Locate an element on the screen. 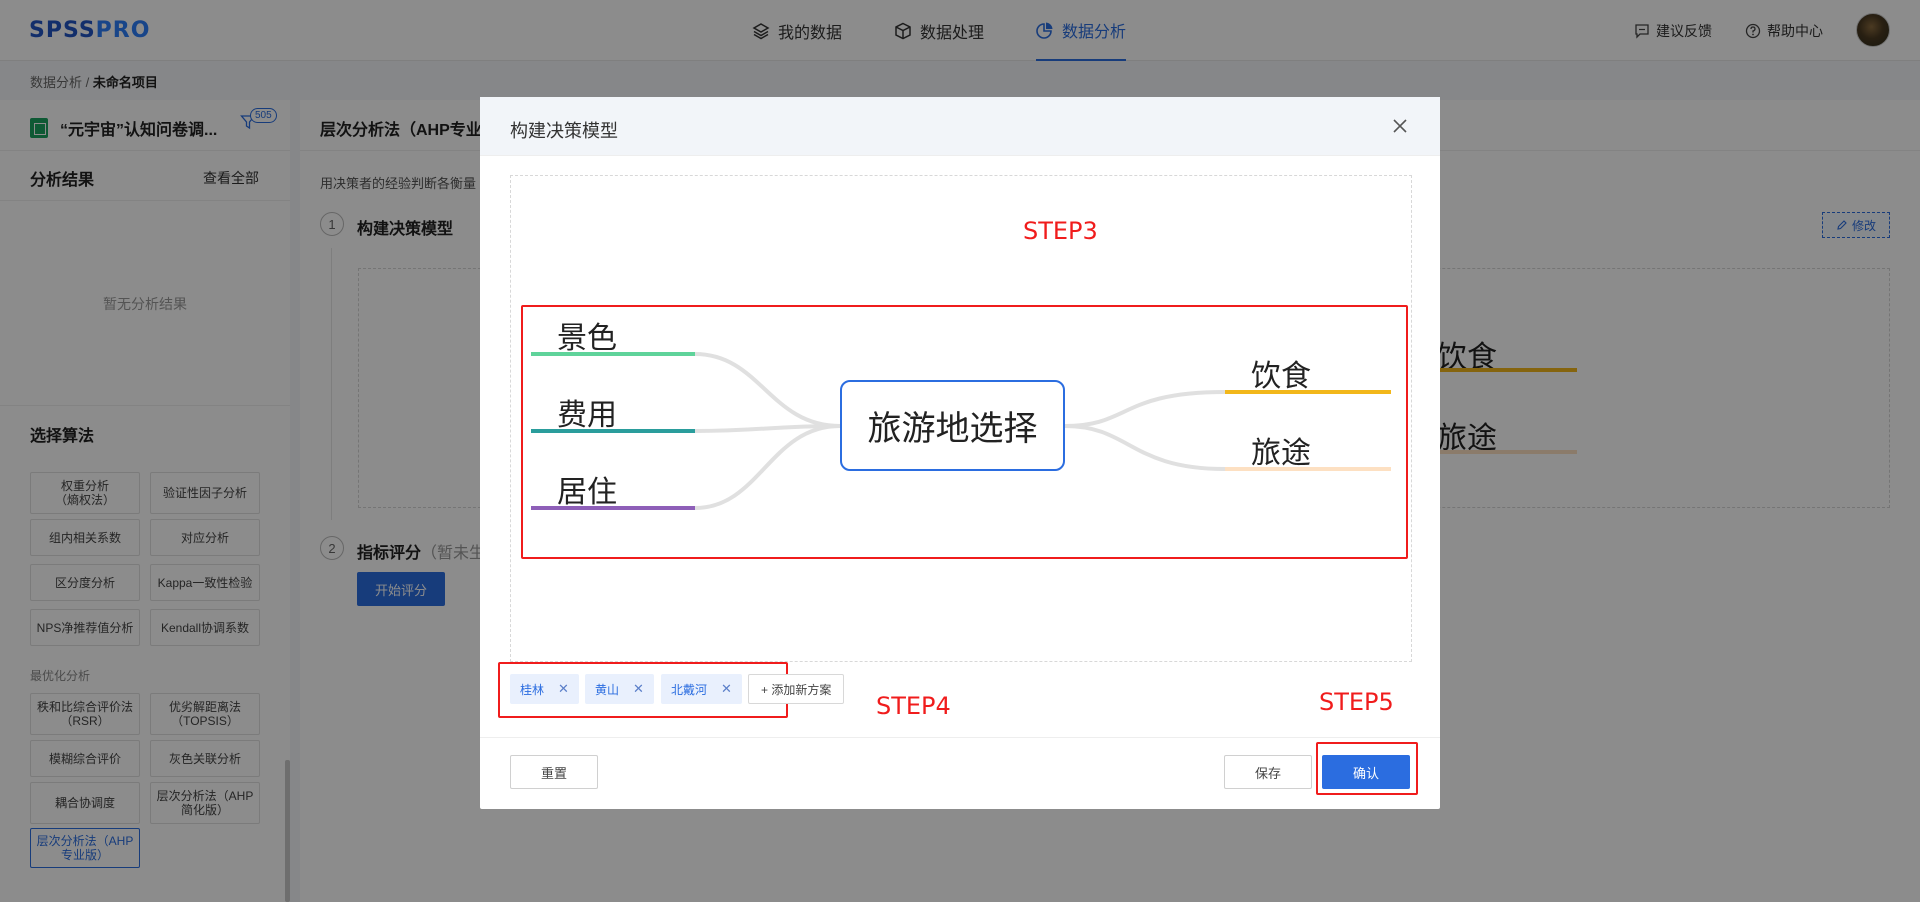 This screenshot has width=1920, height=902. option-chip: 黄山 ✕ is located at coordinates (619, 689).